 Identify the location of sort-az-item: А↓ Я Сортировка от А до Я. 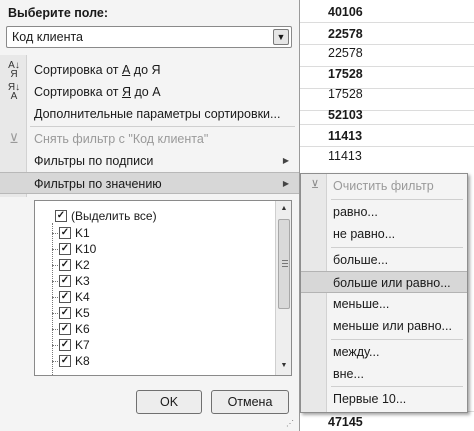
(149, 70).